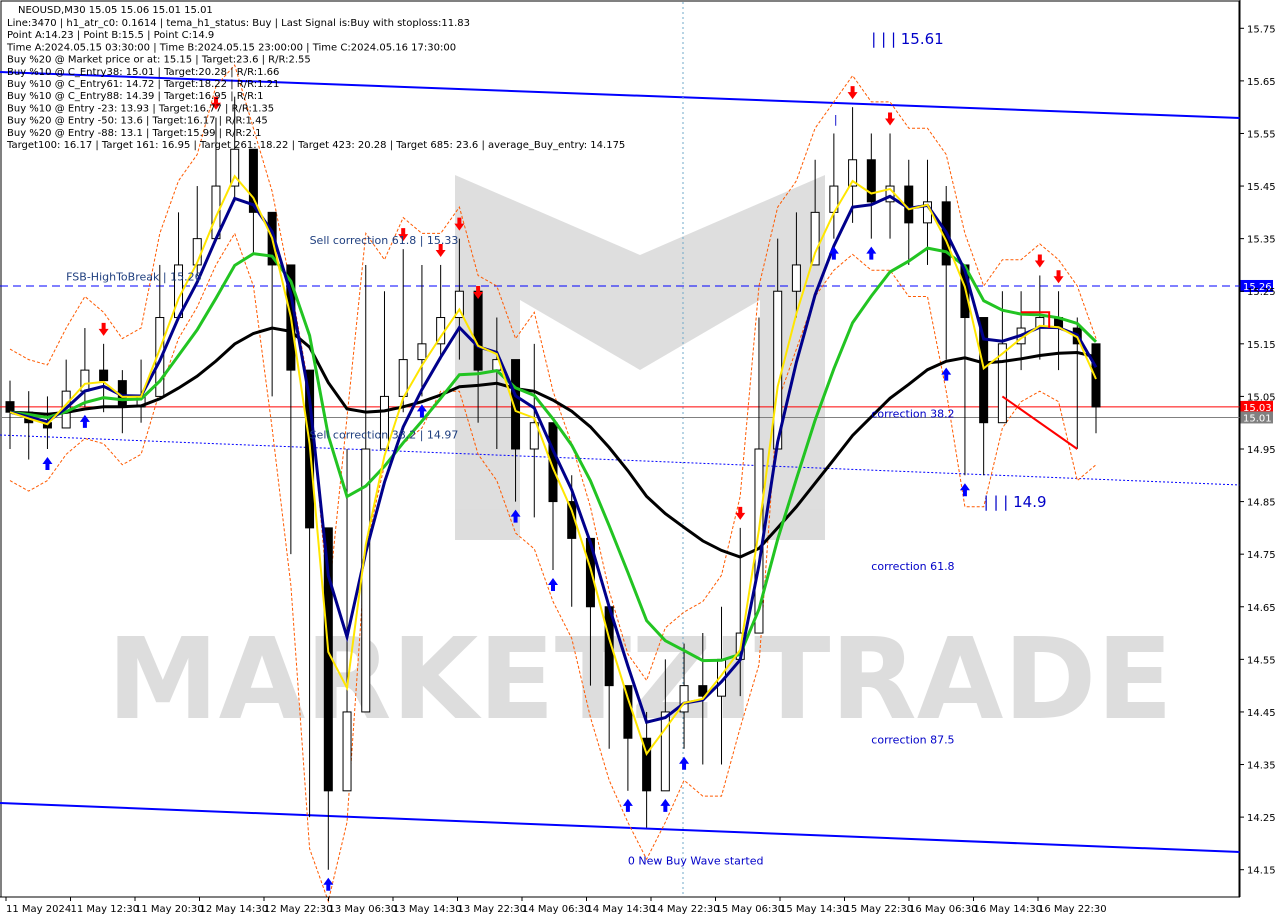 The width and height of the screenshot is (1280, 920). I want to click on price-tick-label: 15.25, so click(1261, 292).